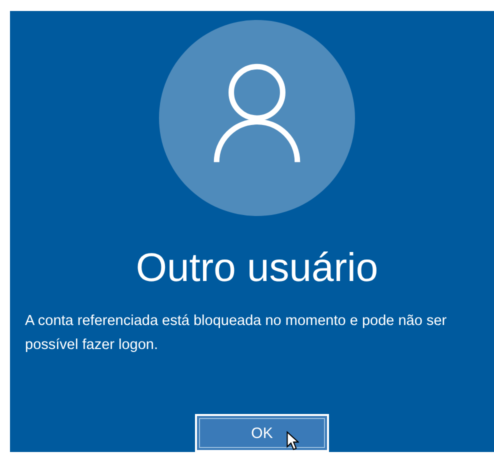 Image resolution: width=494 pixels, height=460 pixels. I want to click on ok-button: OK, so click(262, 433).